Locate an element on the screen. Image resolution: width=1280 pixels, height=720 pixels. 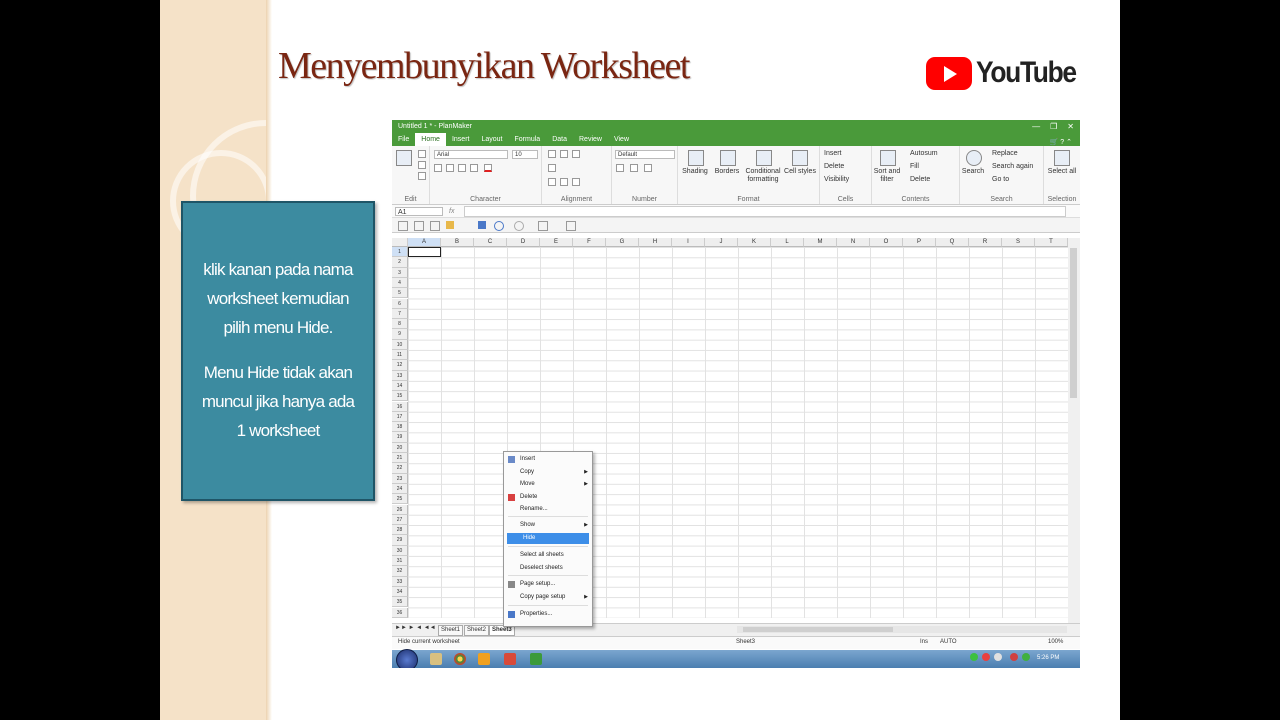
redo-icon is located at coordinates (519, 226).